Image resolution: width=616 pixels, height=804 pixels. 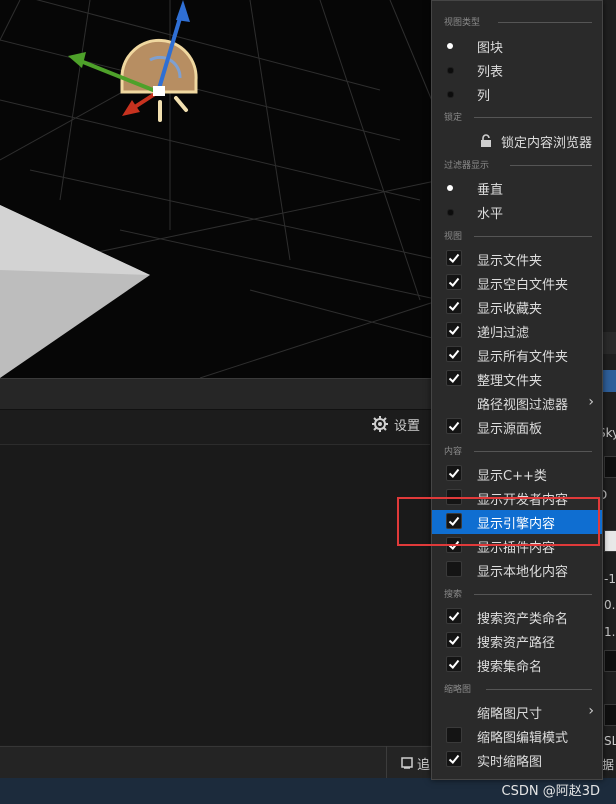 I want to click on menu-item-label: 递归过滤, so click(x=503, y=333).